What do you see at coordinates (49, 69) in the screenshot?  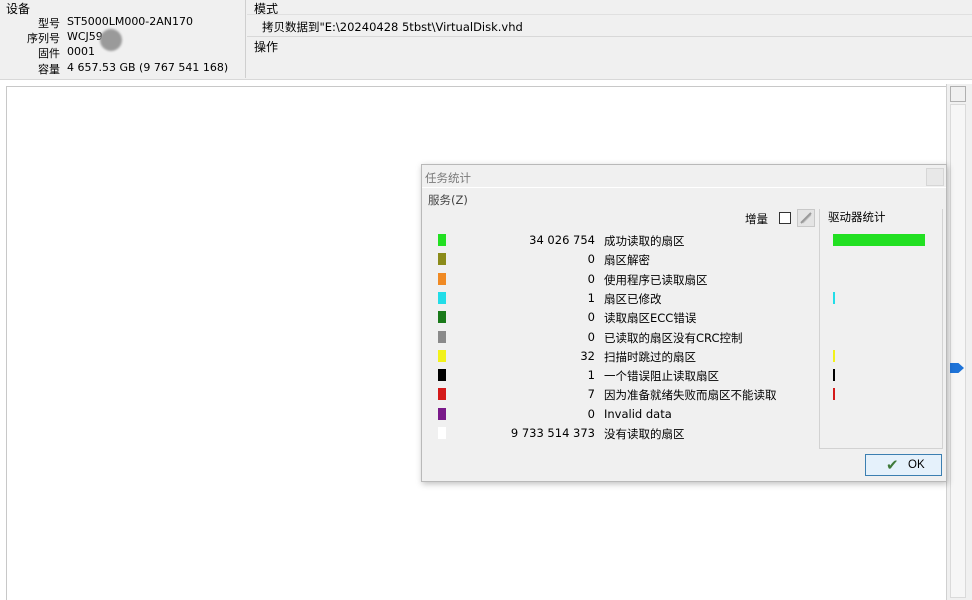 I see `capacity-label: 容量` at bounding box center [49, 69].